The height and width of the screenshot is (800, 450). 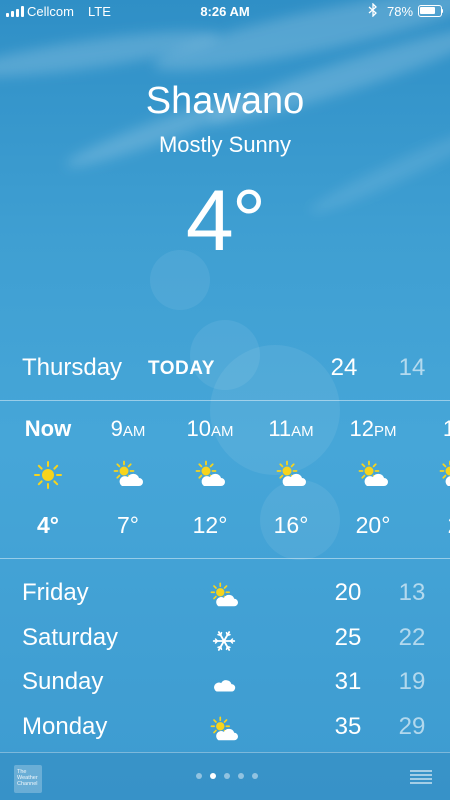 I want to click on status-bar: Cellcom LTE 8:26 AM 78%, so click(x=225, y=12).